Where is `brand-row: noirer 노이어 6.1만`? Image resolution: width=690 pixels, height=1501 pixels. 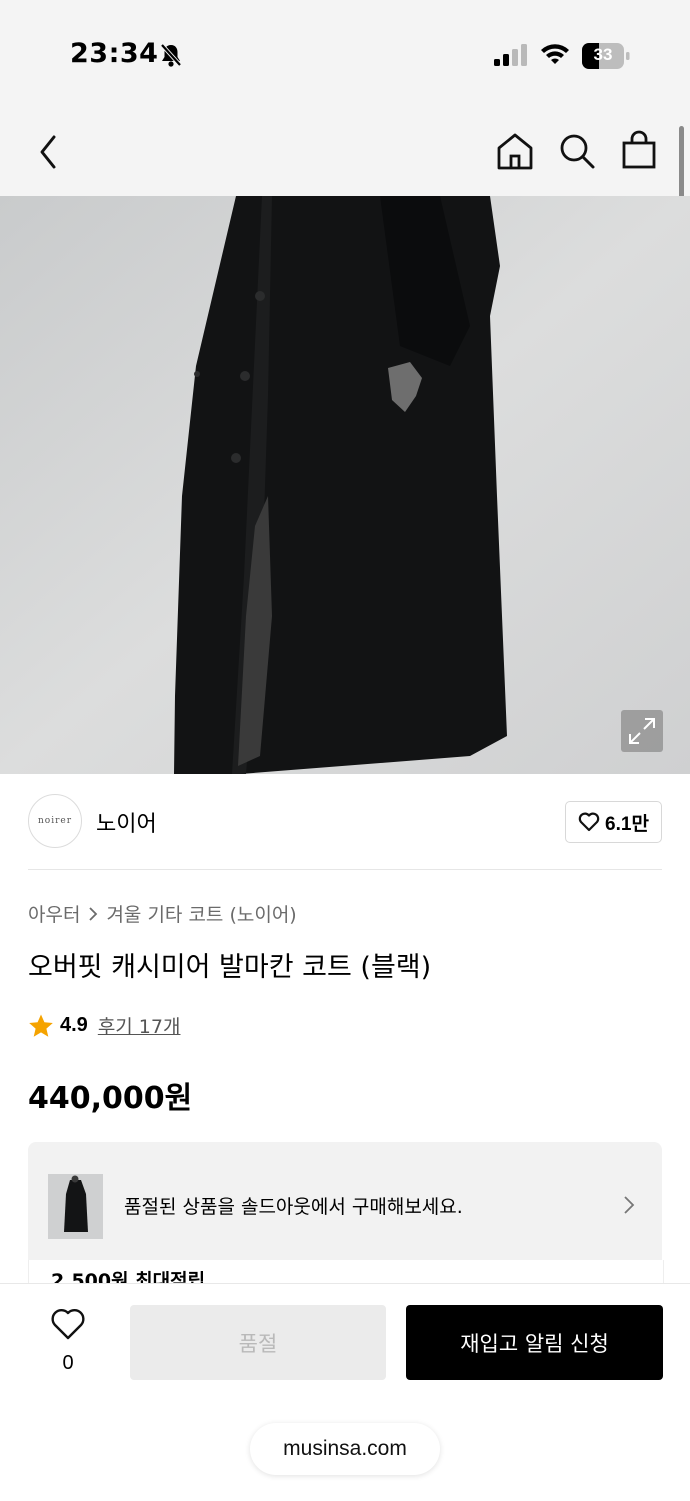
brand-row: noirer 노이어 6.1만 is located at coordinates (345, 822).